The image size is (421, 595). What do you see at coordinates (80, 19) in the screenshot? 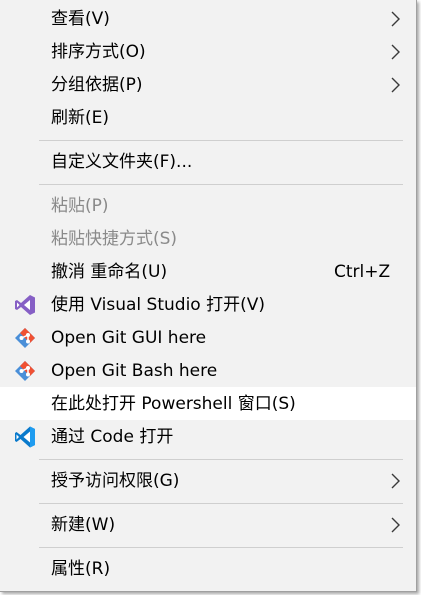
I see `menu-item-label: 查看(V)` at bounding box center [80, 19].